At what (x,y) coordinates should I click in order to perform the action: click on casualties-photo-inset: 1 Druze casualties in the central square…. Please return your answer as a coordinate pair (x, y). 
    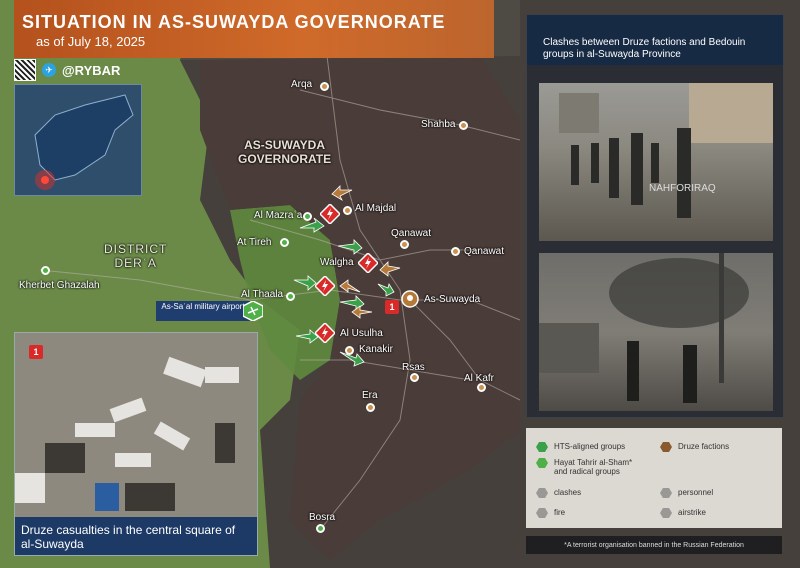
    Looking at the image, I should click on (136, 444).